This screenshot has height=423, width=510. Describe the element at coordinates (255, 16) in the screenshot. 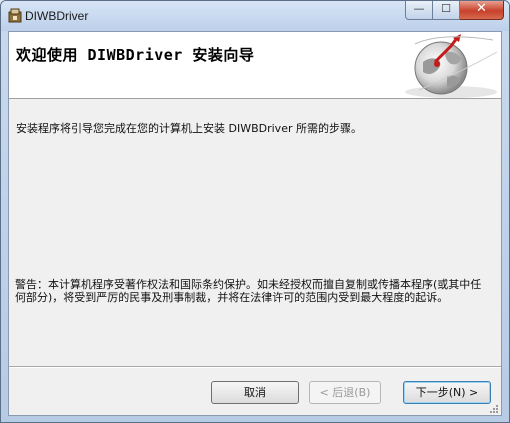

I see `title-bar: DIWBDriver — ☐ ✕` at that location.